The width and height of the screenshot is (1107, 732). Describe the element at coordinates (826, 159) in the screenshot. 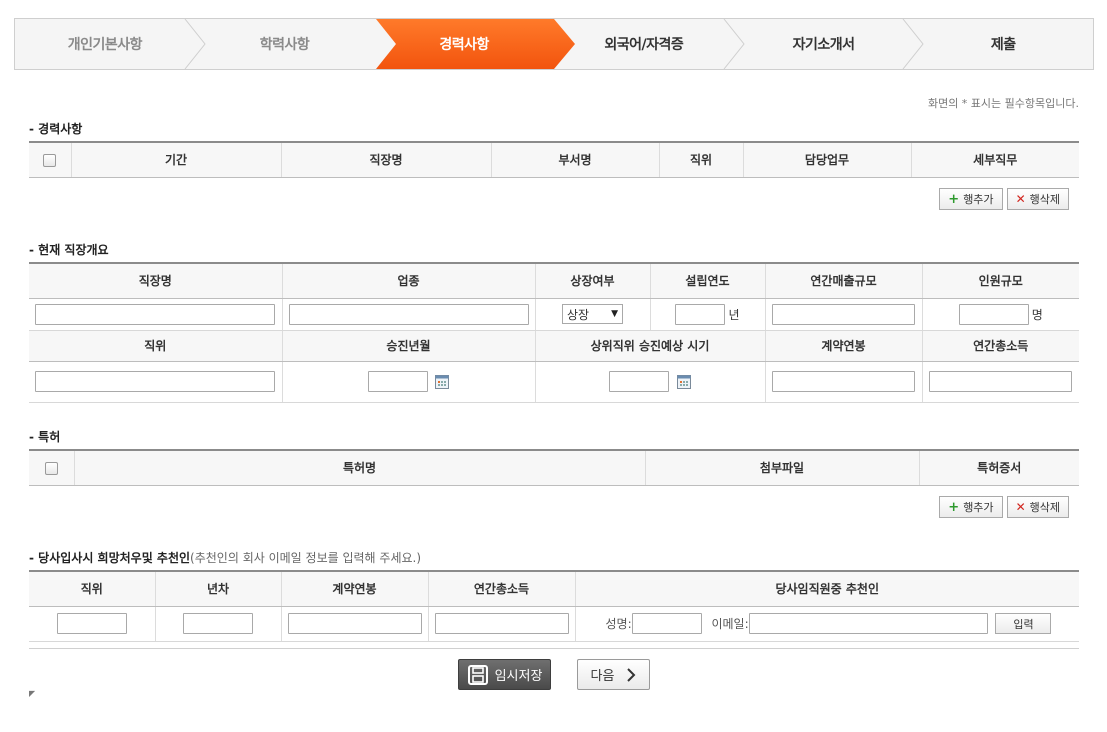

I see `column-header: 담당업무` at that location.